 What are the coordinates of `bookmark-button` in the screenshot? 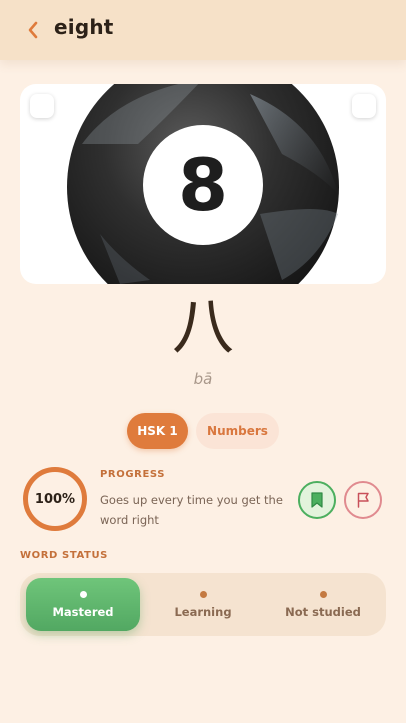 It's located at (317, 500).